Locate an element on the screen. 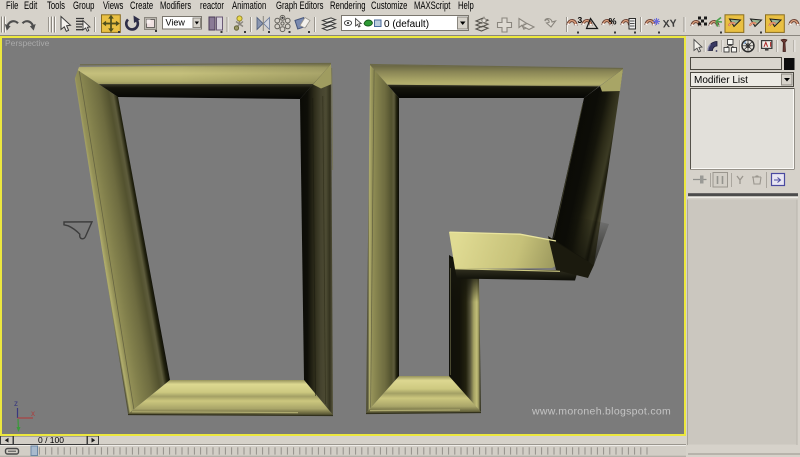  svg-text: Perspective is located at coordinates (27, 43).